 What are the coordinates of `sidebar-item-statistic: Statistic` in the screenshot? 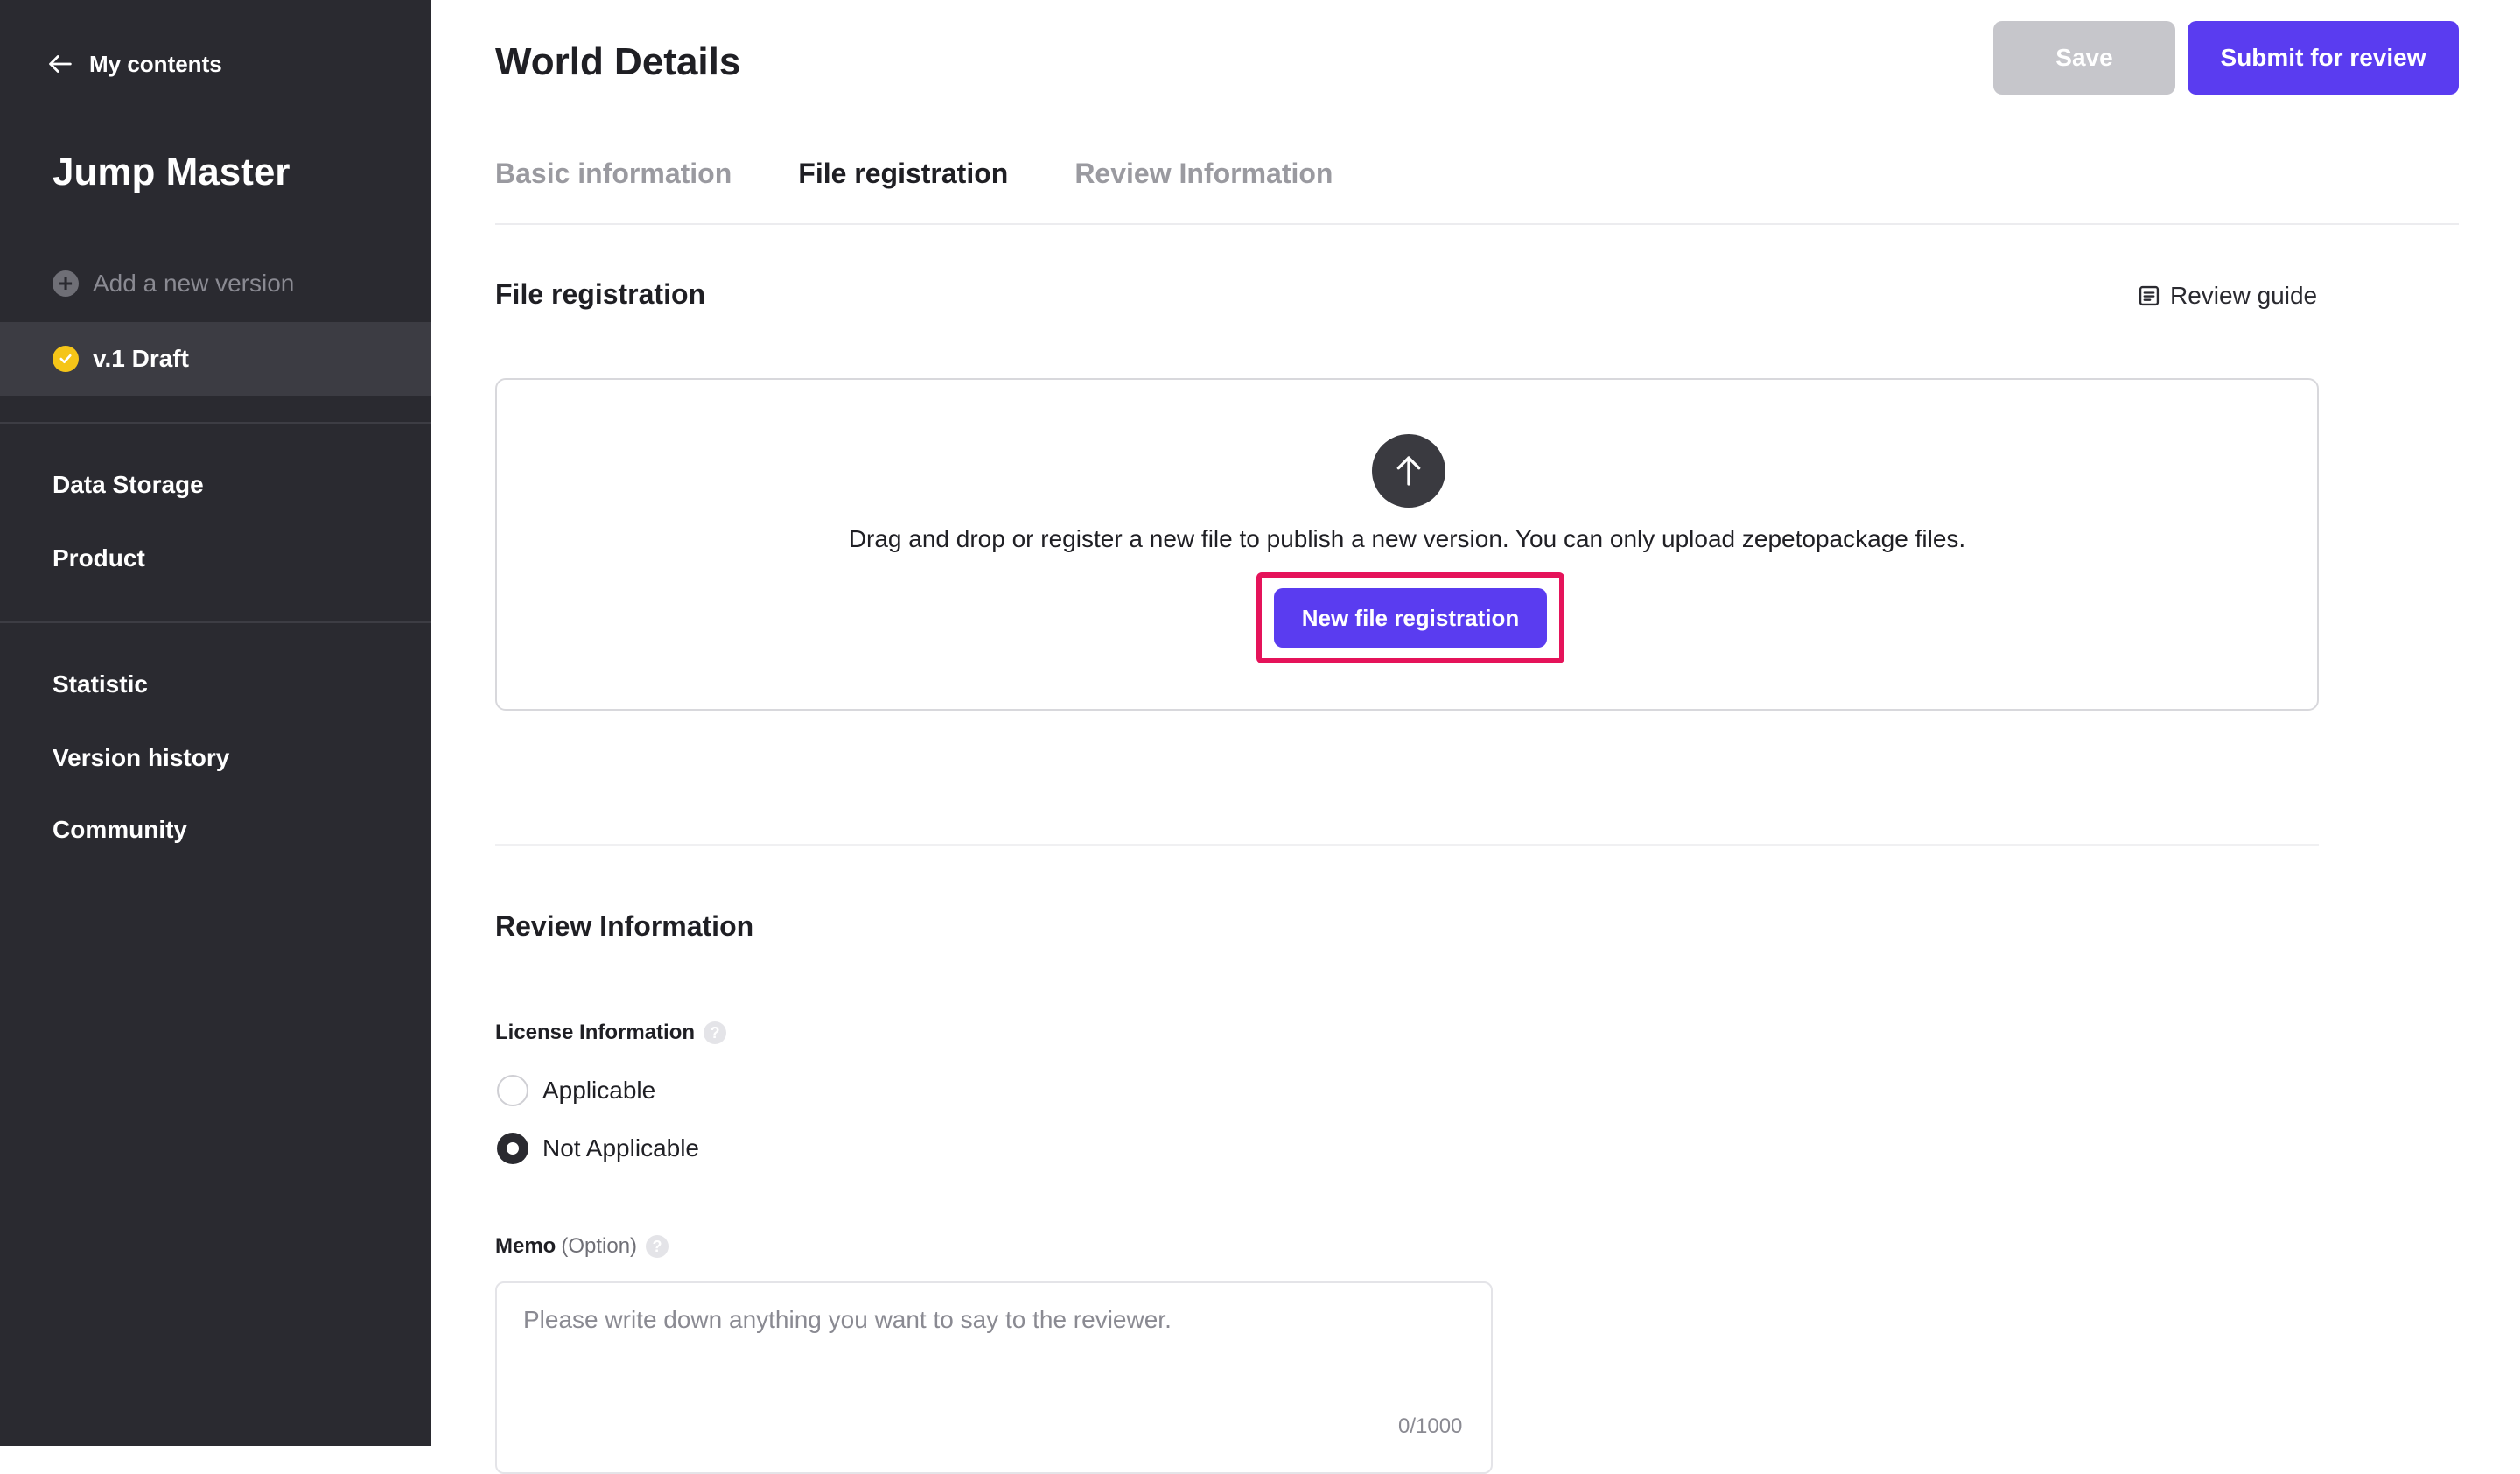 It's located at (100, 684).